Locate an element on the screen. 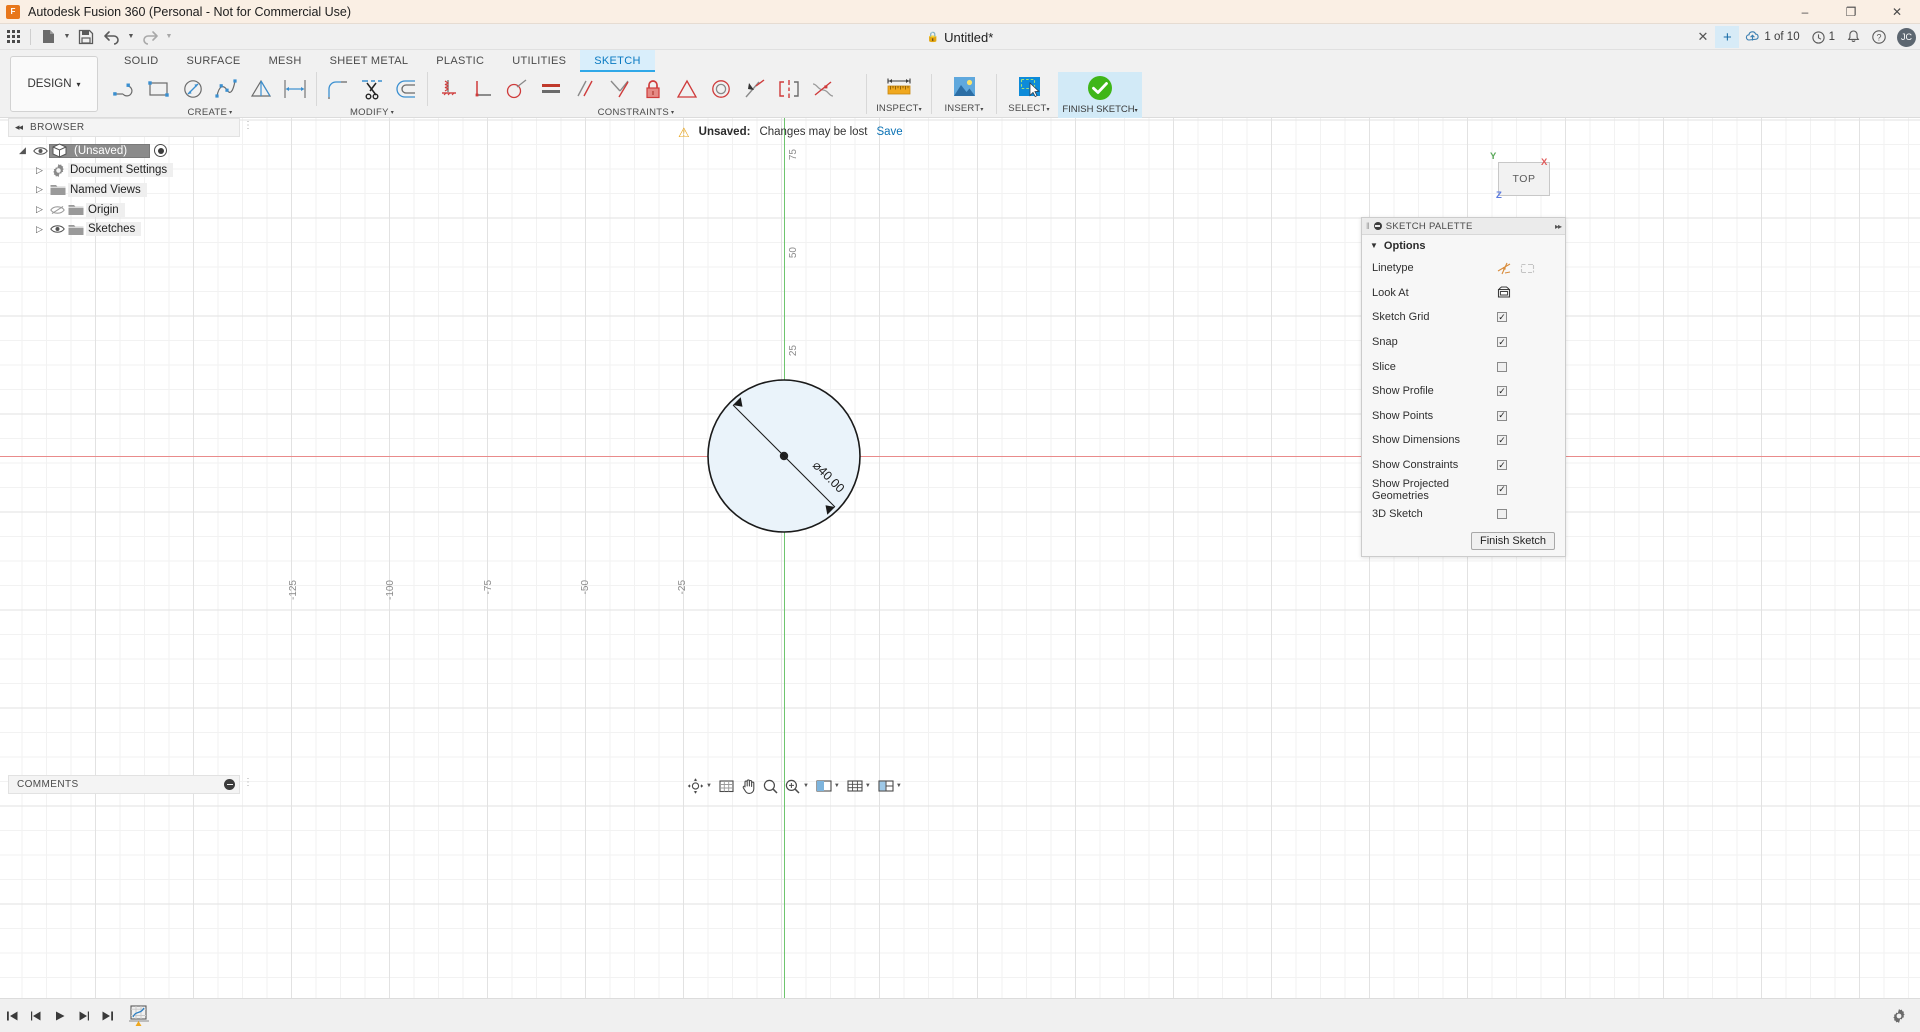 This screenshot has width=1920, height=1032. snap-checkbox is located at coordinates (1502, 342).